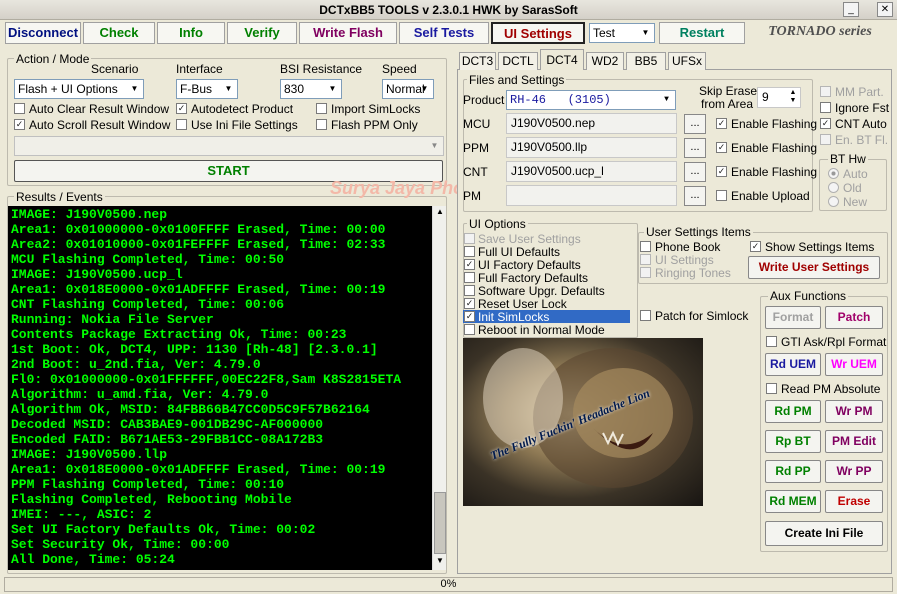 The image size is (897, 594). Describe the element at coordinates (321, 124) in the screenshot. I see `flash-ppm-checkbox` at that location.